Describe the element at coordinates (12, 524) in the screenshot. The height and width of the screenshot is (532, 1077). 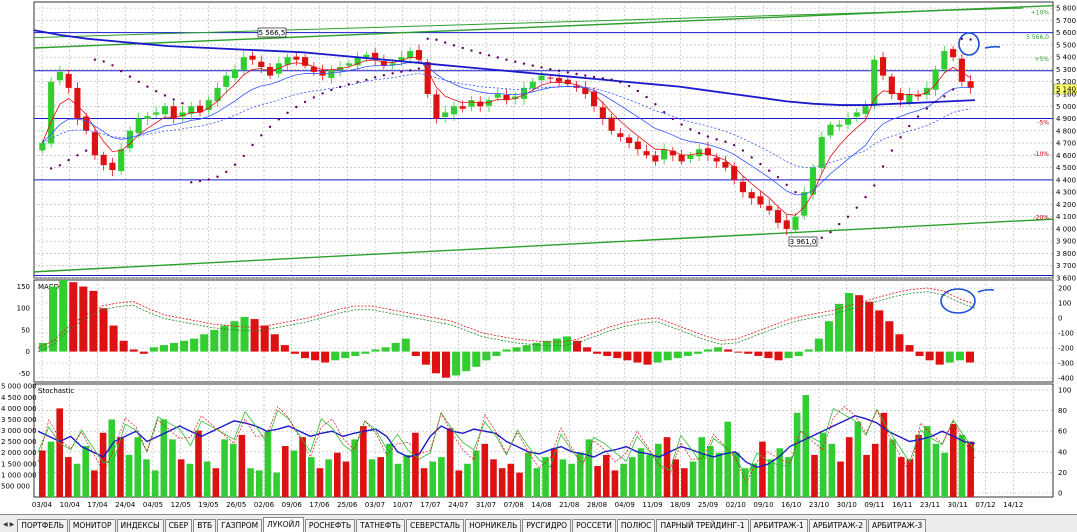
I see `last-tab-icon: ▶` at that location.